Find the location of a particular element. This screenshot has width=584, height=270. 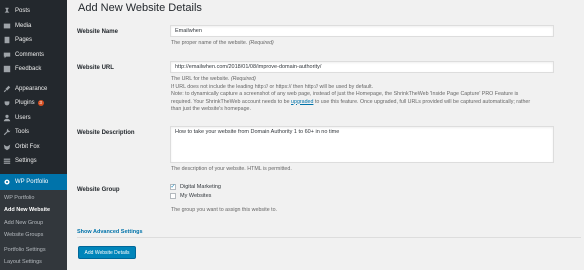

website-url-input is located at coordinates (362, 67).